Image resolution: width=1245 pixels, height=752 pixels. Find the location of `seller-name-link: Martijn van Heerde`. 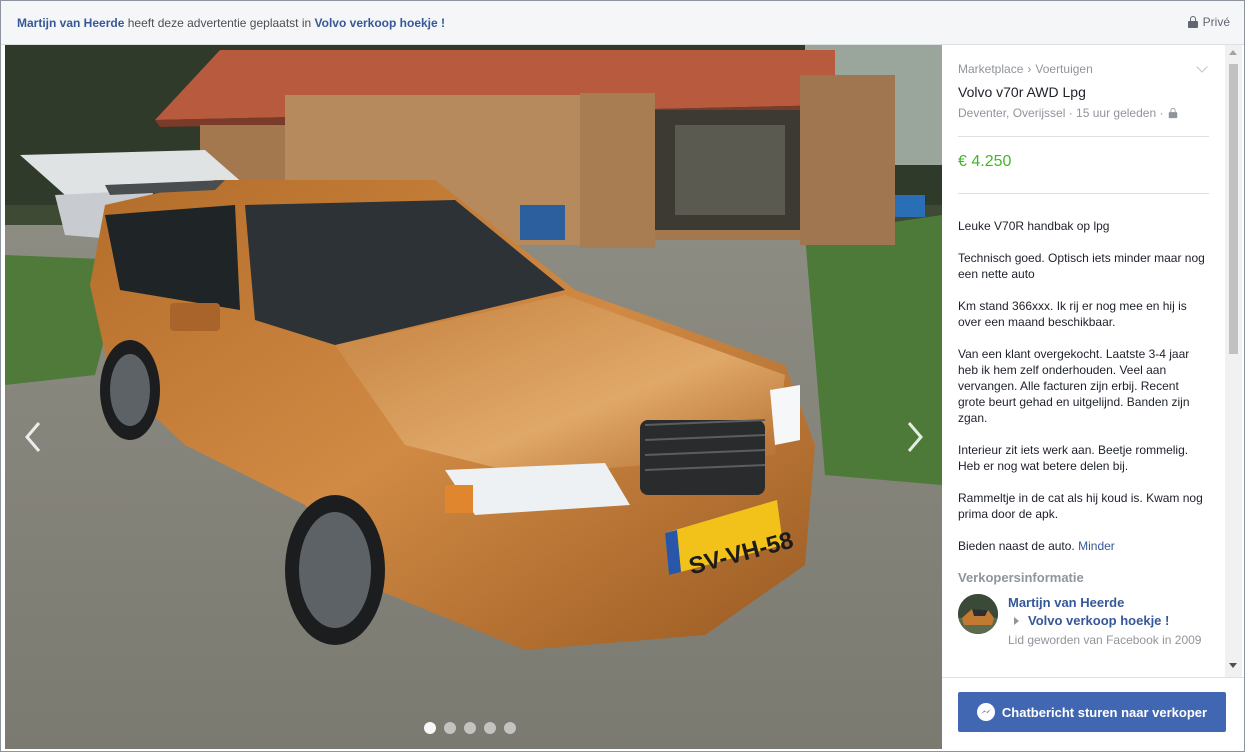

seller-name-link: Martijn van Heerde is located at coordinates (1066, 602).